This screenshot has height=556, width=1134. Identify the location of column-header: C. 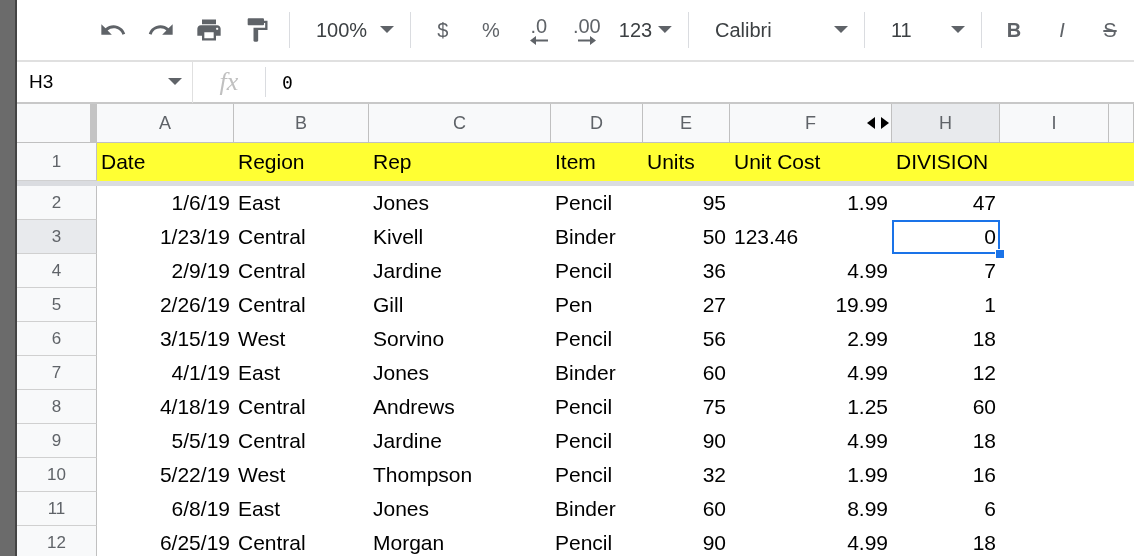
(460, 123).